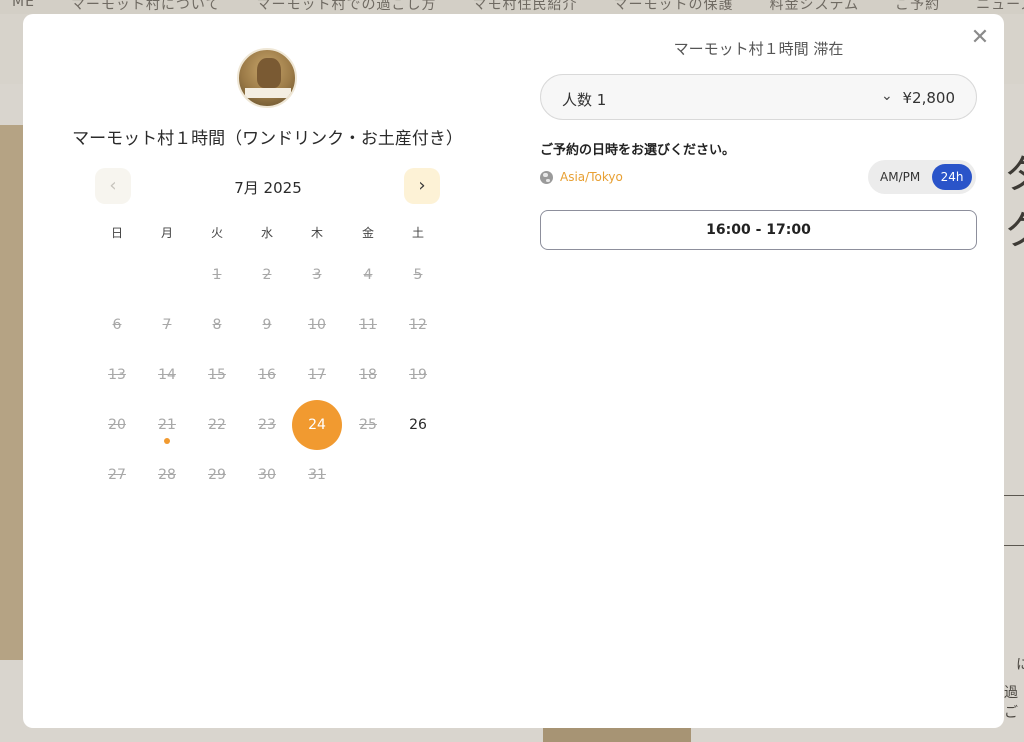 This screenshot has width=1024, height=742. Describe the element at coordinates (591, 177) in the screenshot. I see `timezone-label: Asia/Tokyo` at that location.